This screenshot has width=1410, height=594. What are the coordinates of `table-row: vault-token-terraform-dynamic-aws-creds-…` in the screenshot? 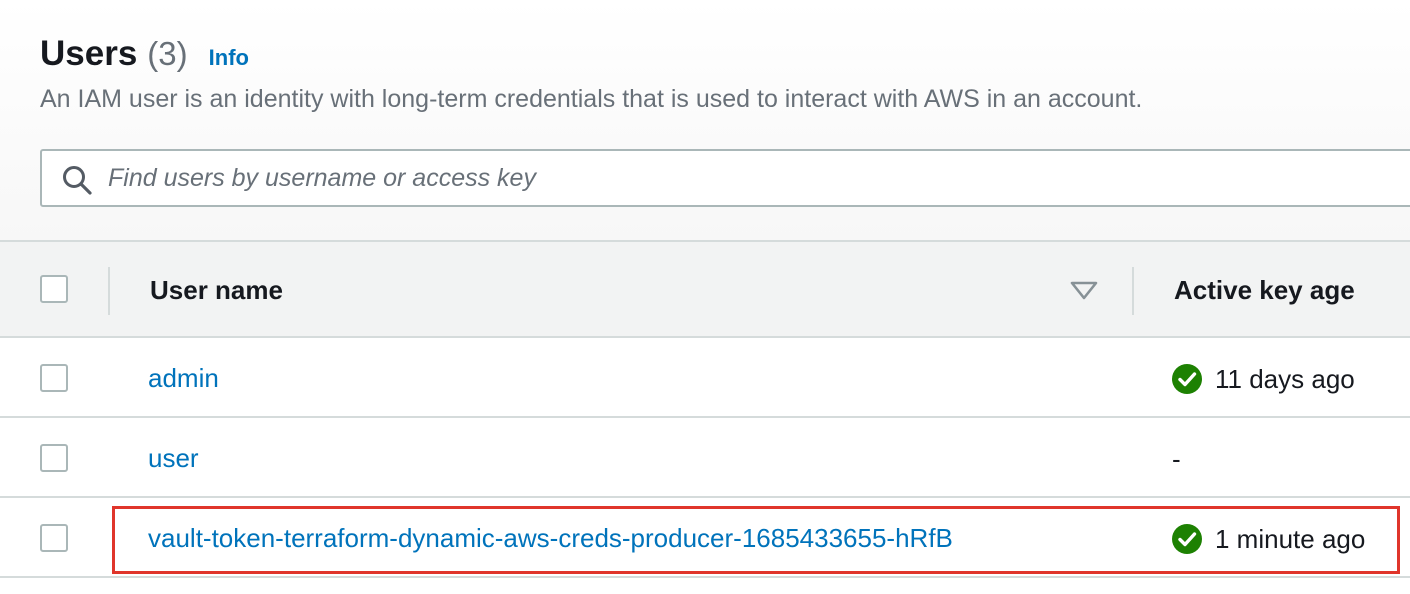 It's located at (705, 538).